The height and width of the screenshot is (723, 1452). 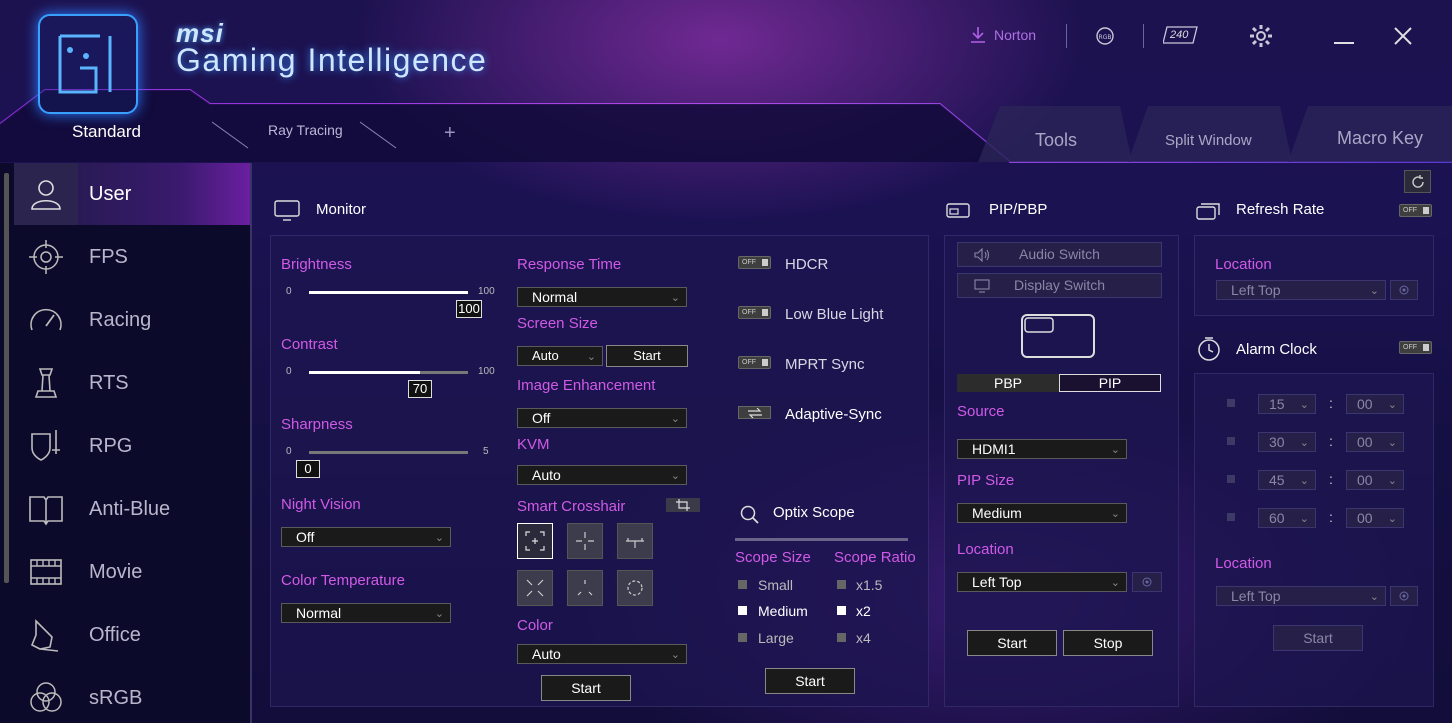 What do you see at coordinates (1042, 449) in the screenshot?
I see `source-select: HDMI1 ⌄` at bounding box center [1042, 449].